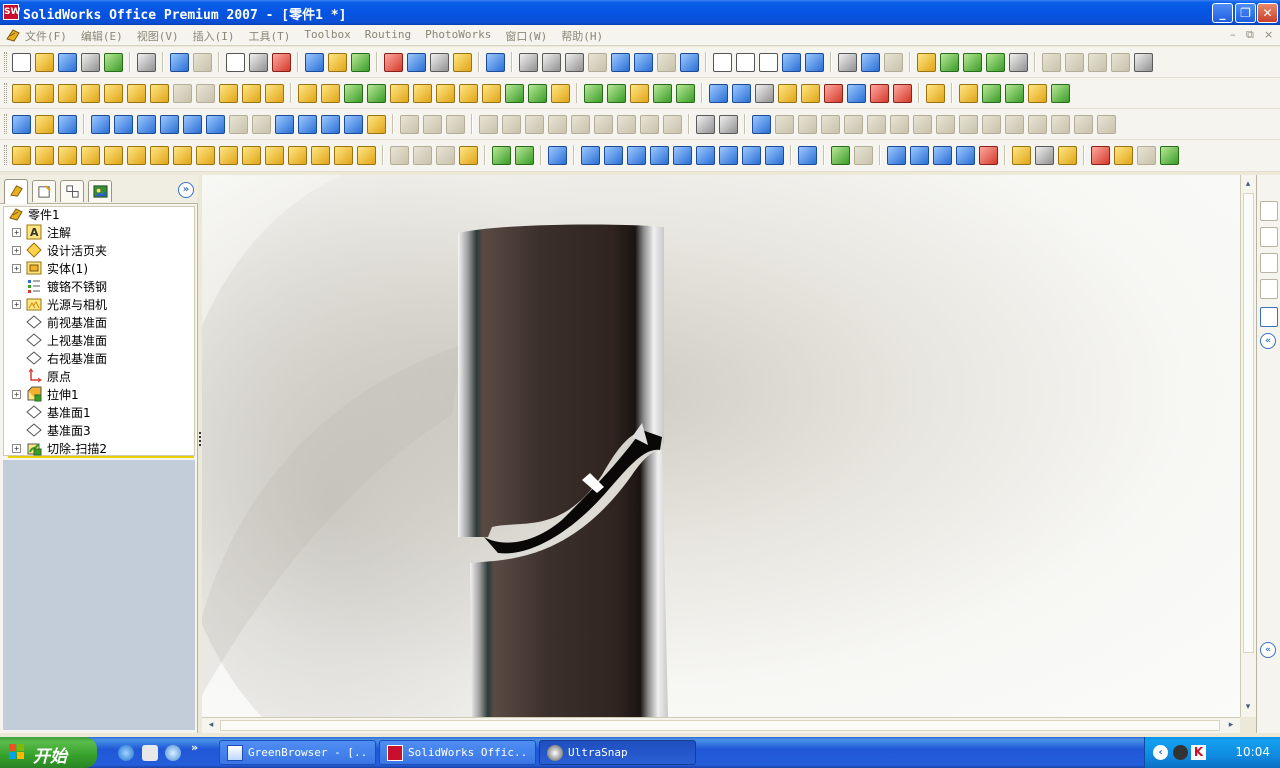 The width and height of the screenshot is (1280, 768). What do you see at coordinates (99, 232) in the screenshot?
I see `tree-item-annotations: + A 注解` at bounding box center [99, 232].